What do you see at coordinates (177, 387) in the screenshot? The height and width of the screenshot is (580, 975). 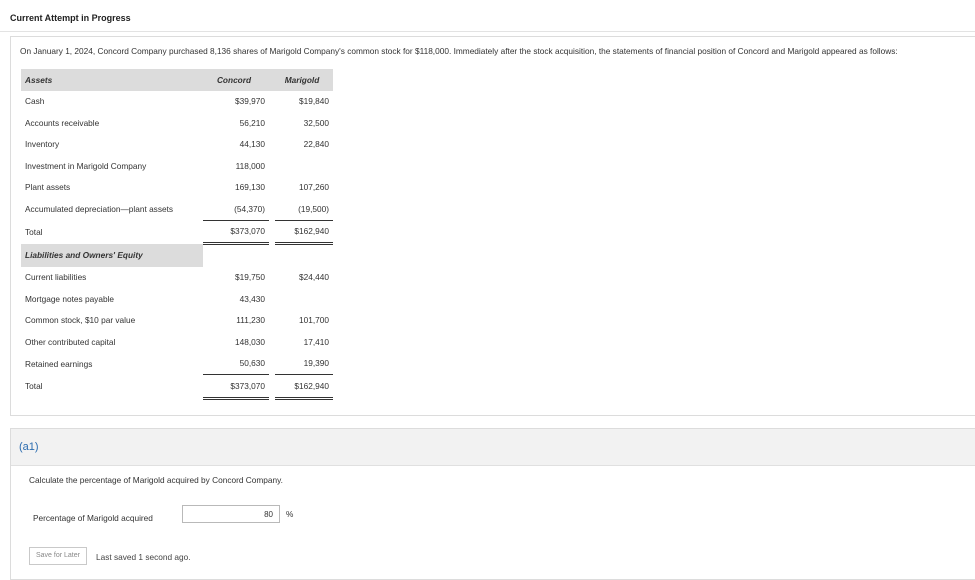 I see `liabilities-total-row: Total $373,070 $162,940` at bounding box center [177, 387].